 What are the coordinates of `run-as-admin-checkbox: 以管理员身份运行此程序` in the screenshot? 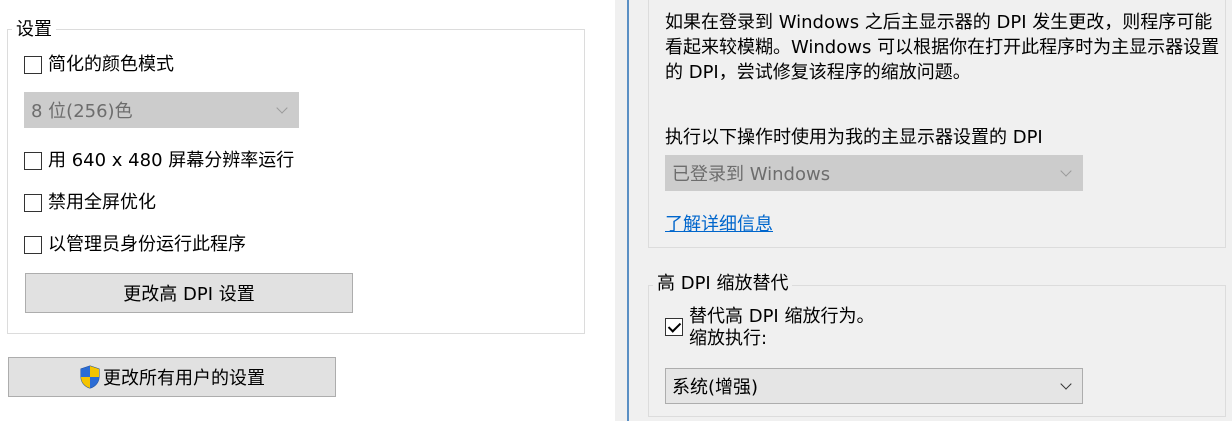 It's located at (135, 245).